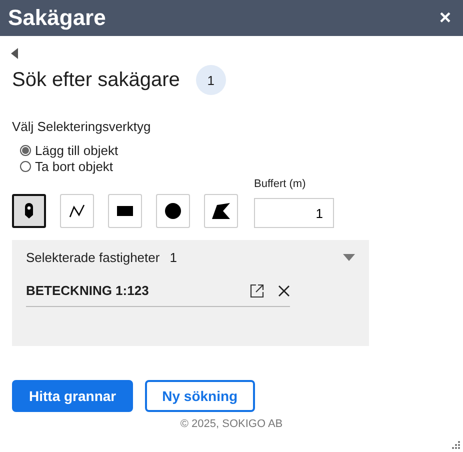 Image resolution: width=463 pixels, height=452 pixels. What do you see at coordinates (235, 150) in the screenshot?
I see `radio-option: Lägg till objekt` at bounding box center [235, 150].